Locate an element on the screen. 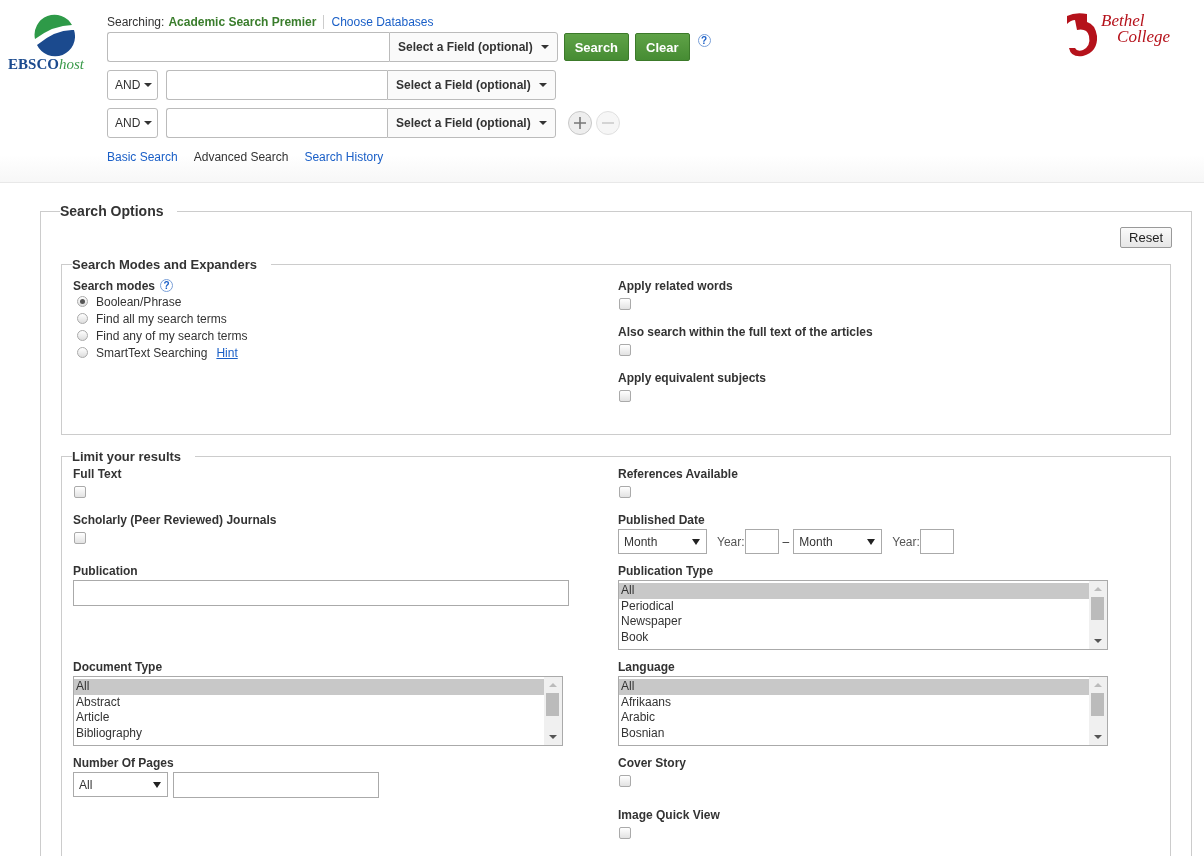 Image resolution: width=1204 pixels, height=856 pixels. range-dash: – is located at coordinates (786, 541).